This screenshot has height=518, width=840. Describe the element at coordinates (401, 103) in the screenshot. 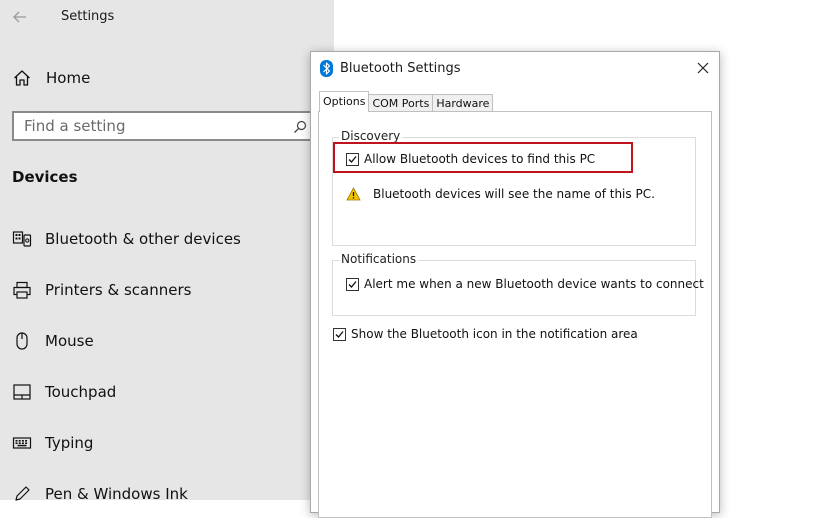

I see `tab-com-ports: COM Ports` at that location.